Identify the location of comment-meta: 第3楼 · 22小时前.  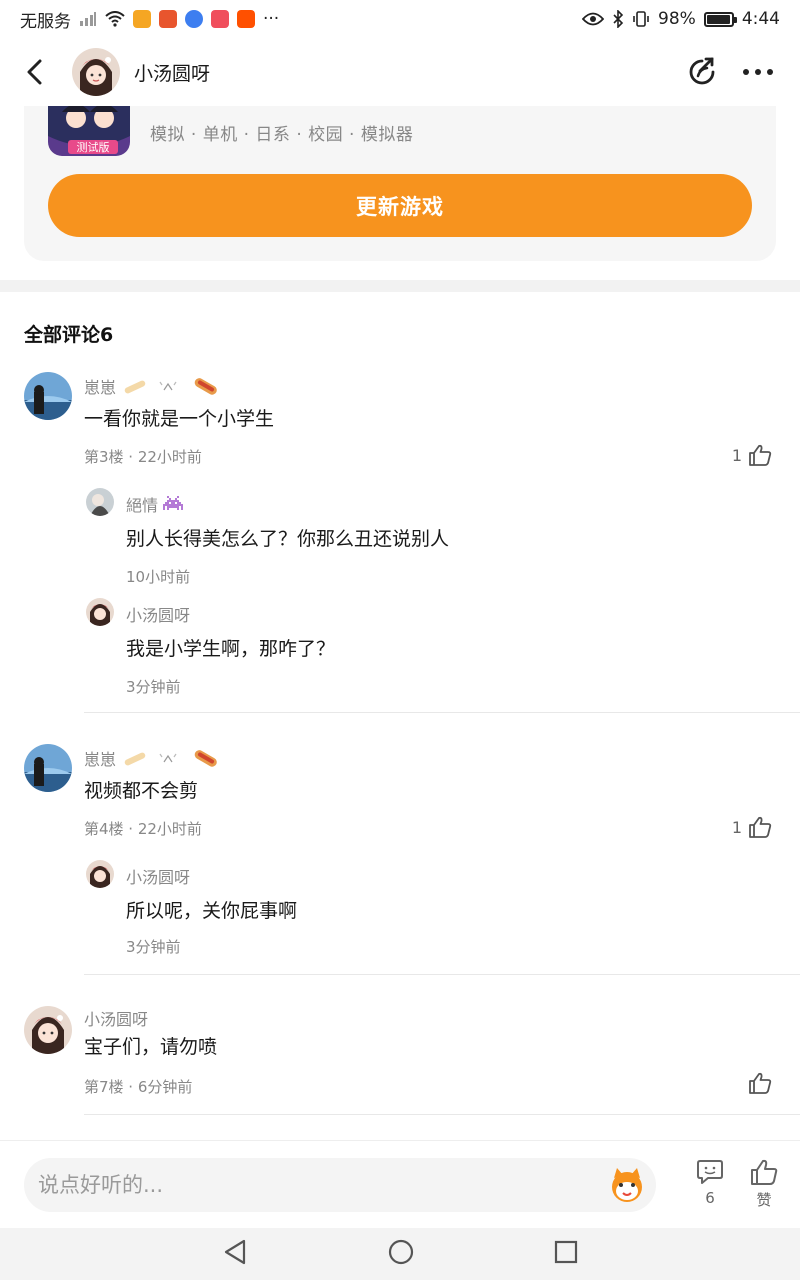
(143, 457).